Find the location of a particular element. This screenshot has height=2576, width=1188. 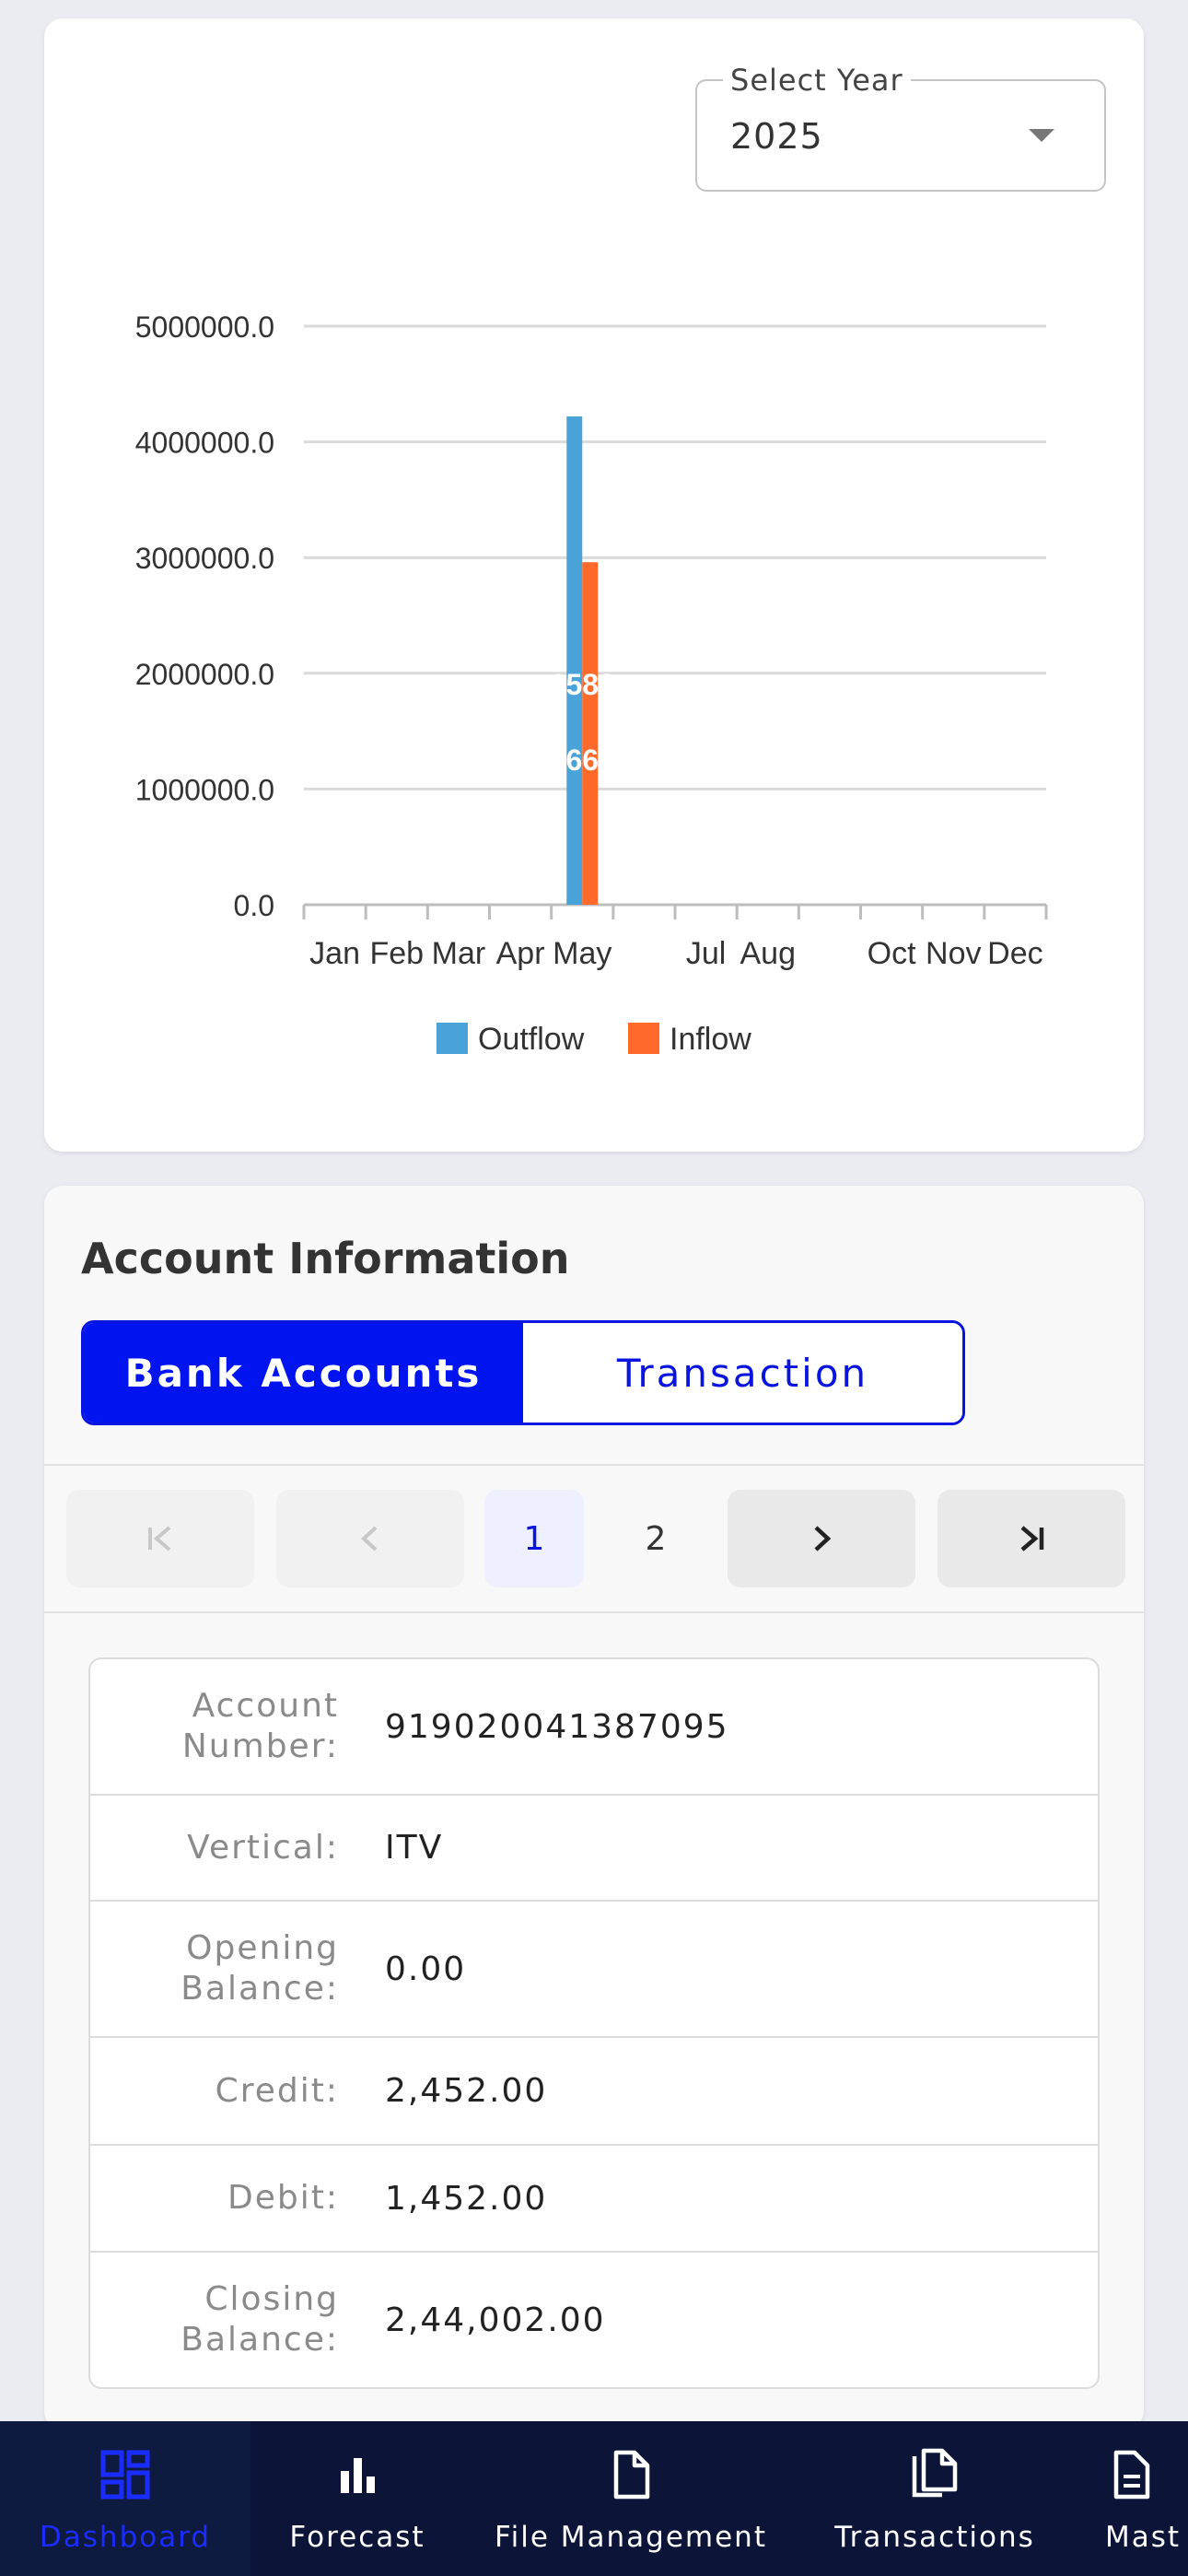

y-tick-label: 2000000.0 is located at coordinates (204, 674).